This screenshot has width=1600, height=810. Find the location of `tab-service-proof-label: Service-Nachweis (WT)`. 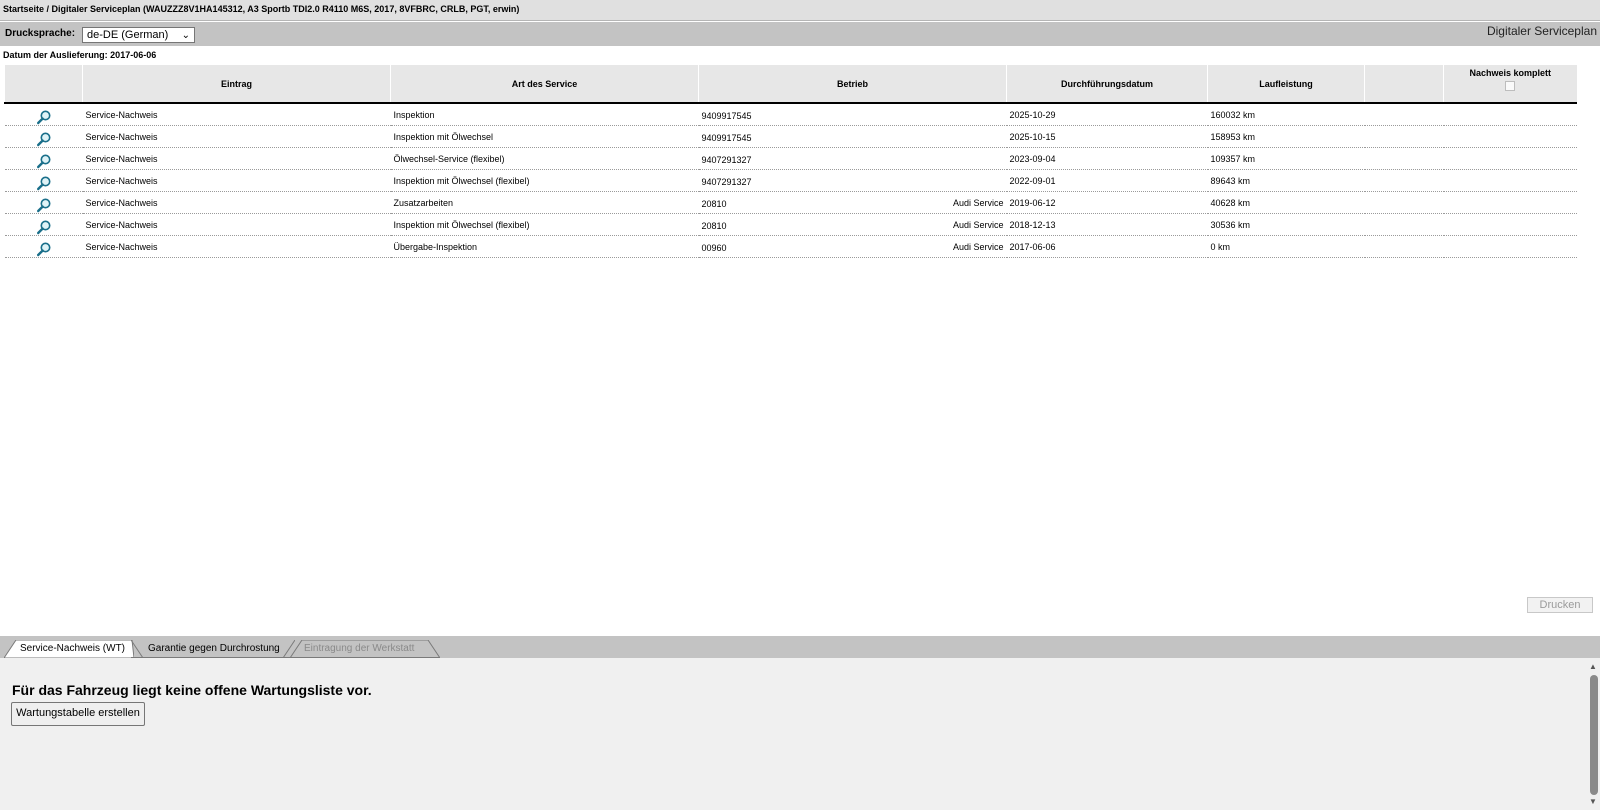

tab-service-proof-label: Service-Nachweis (WT) is located at coordinates (73, 648).